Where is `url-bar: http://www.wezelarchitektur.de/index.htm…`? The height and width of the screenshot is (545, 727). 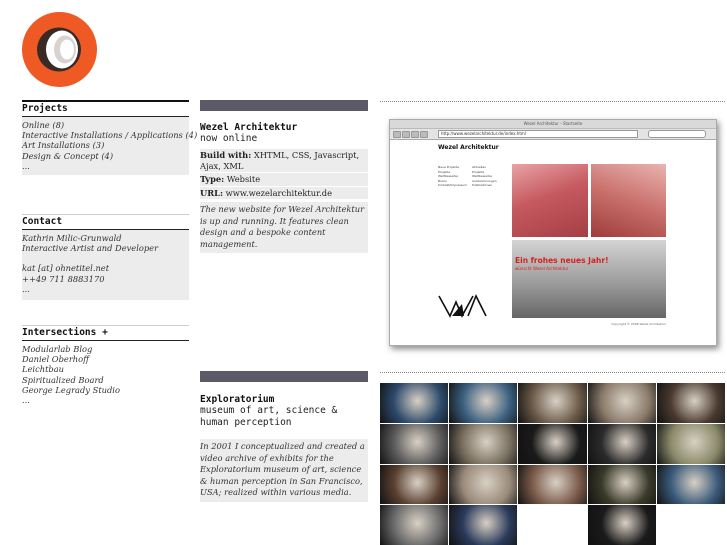
url-bar: http://www.wezelarchitektur.de/index.htm… is located at coordinates (538, 134).